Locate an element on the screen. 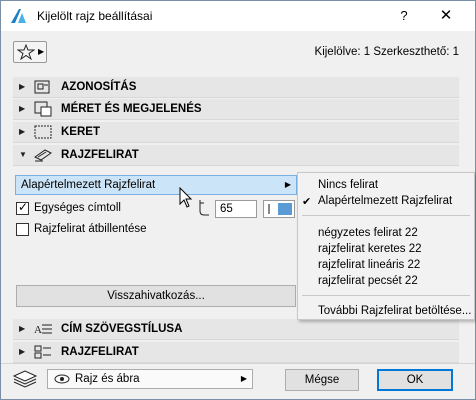 This screenshot has height=400, width=476. section-label: MÉRET ÉS MEGJELENÉS is located at coordinates (131, 109).